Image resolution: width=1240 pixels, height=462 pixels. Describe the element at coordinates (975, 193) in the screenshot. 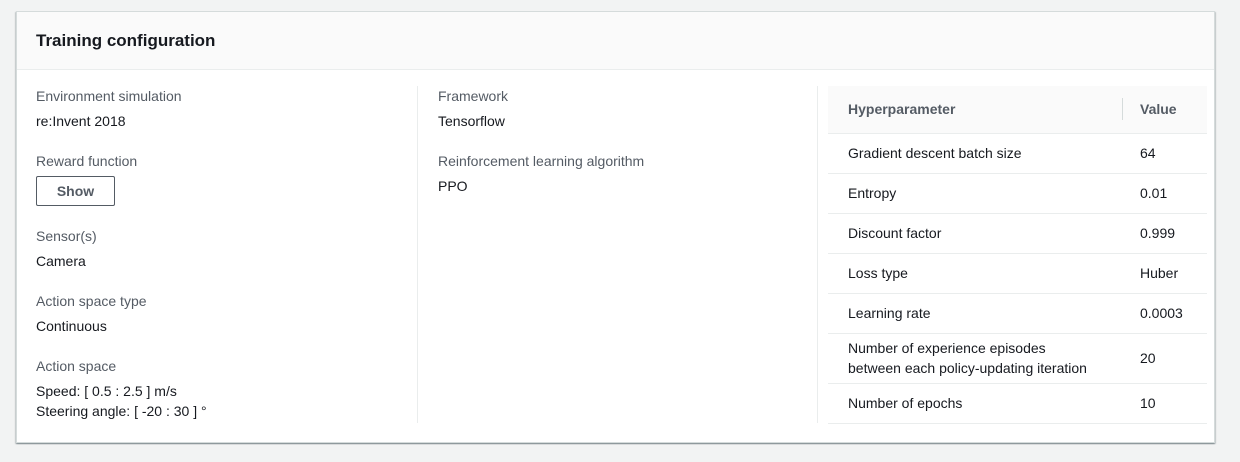

I see `hyperparameter-name: Entropy` at that location.